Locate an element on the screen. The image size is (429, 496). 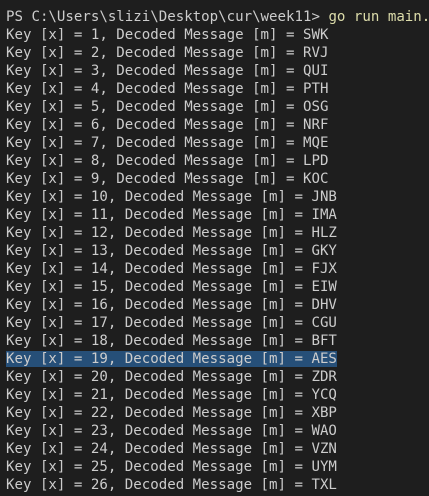
output-line: Key [x] = 18, Decoded Message [m] = BFT is located at coordinates (171, 341).